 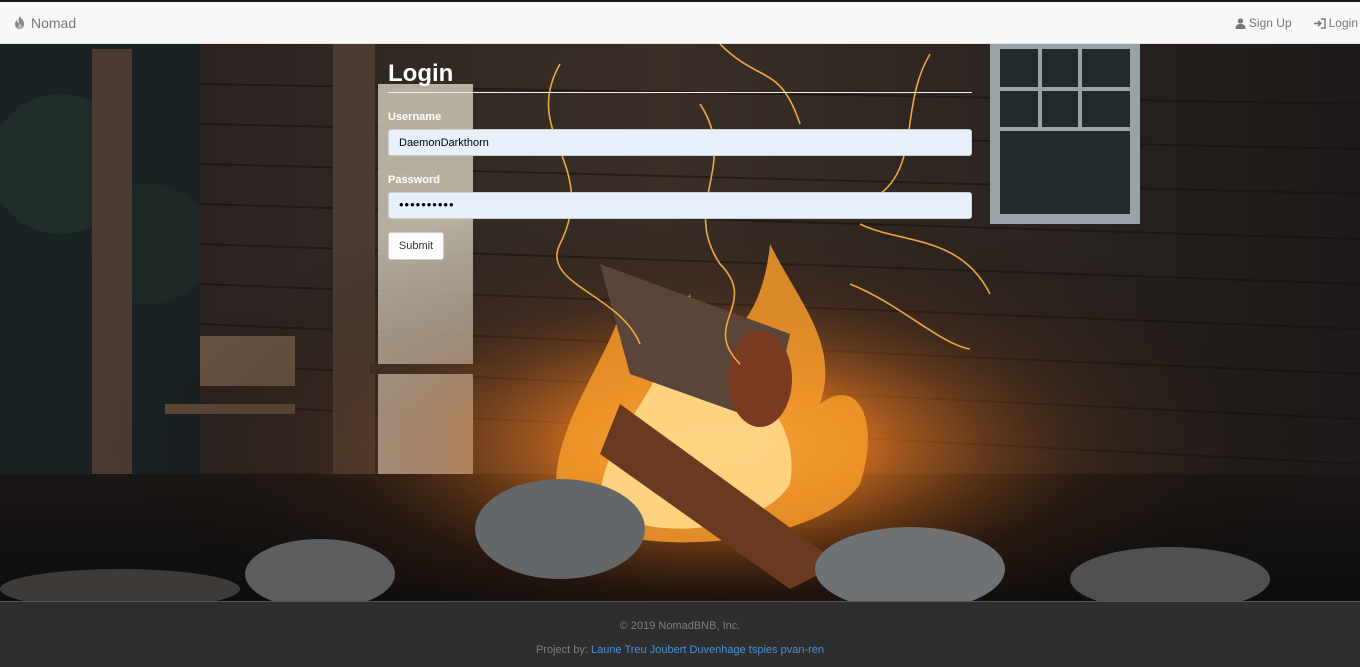 I want to click on page-title: Login, so click(x=680, y=77).